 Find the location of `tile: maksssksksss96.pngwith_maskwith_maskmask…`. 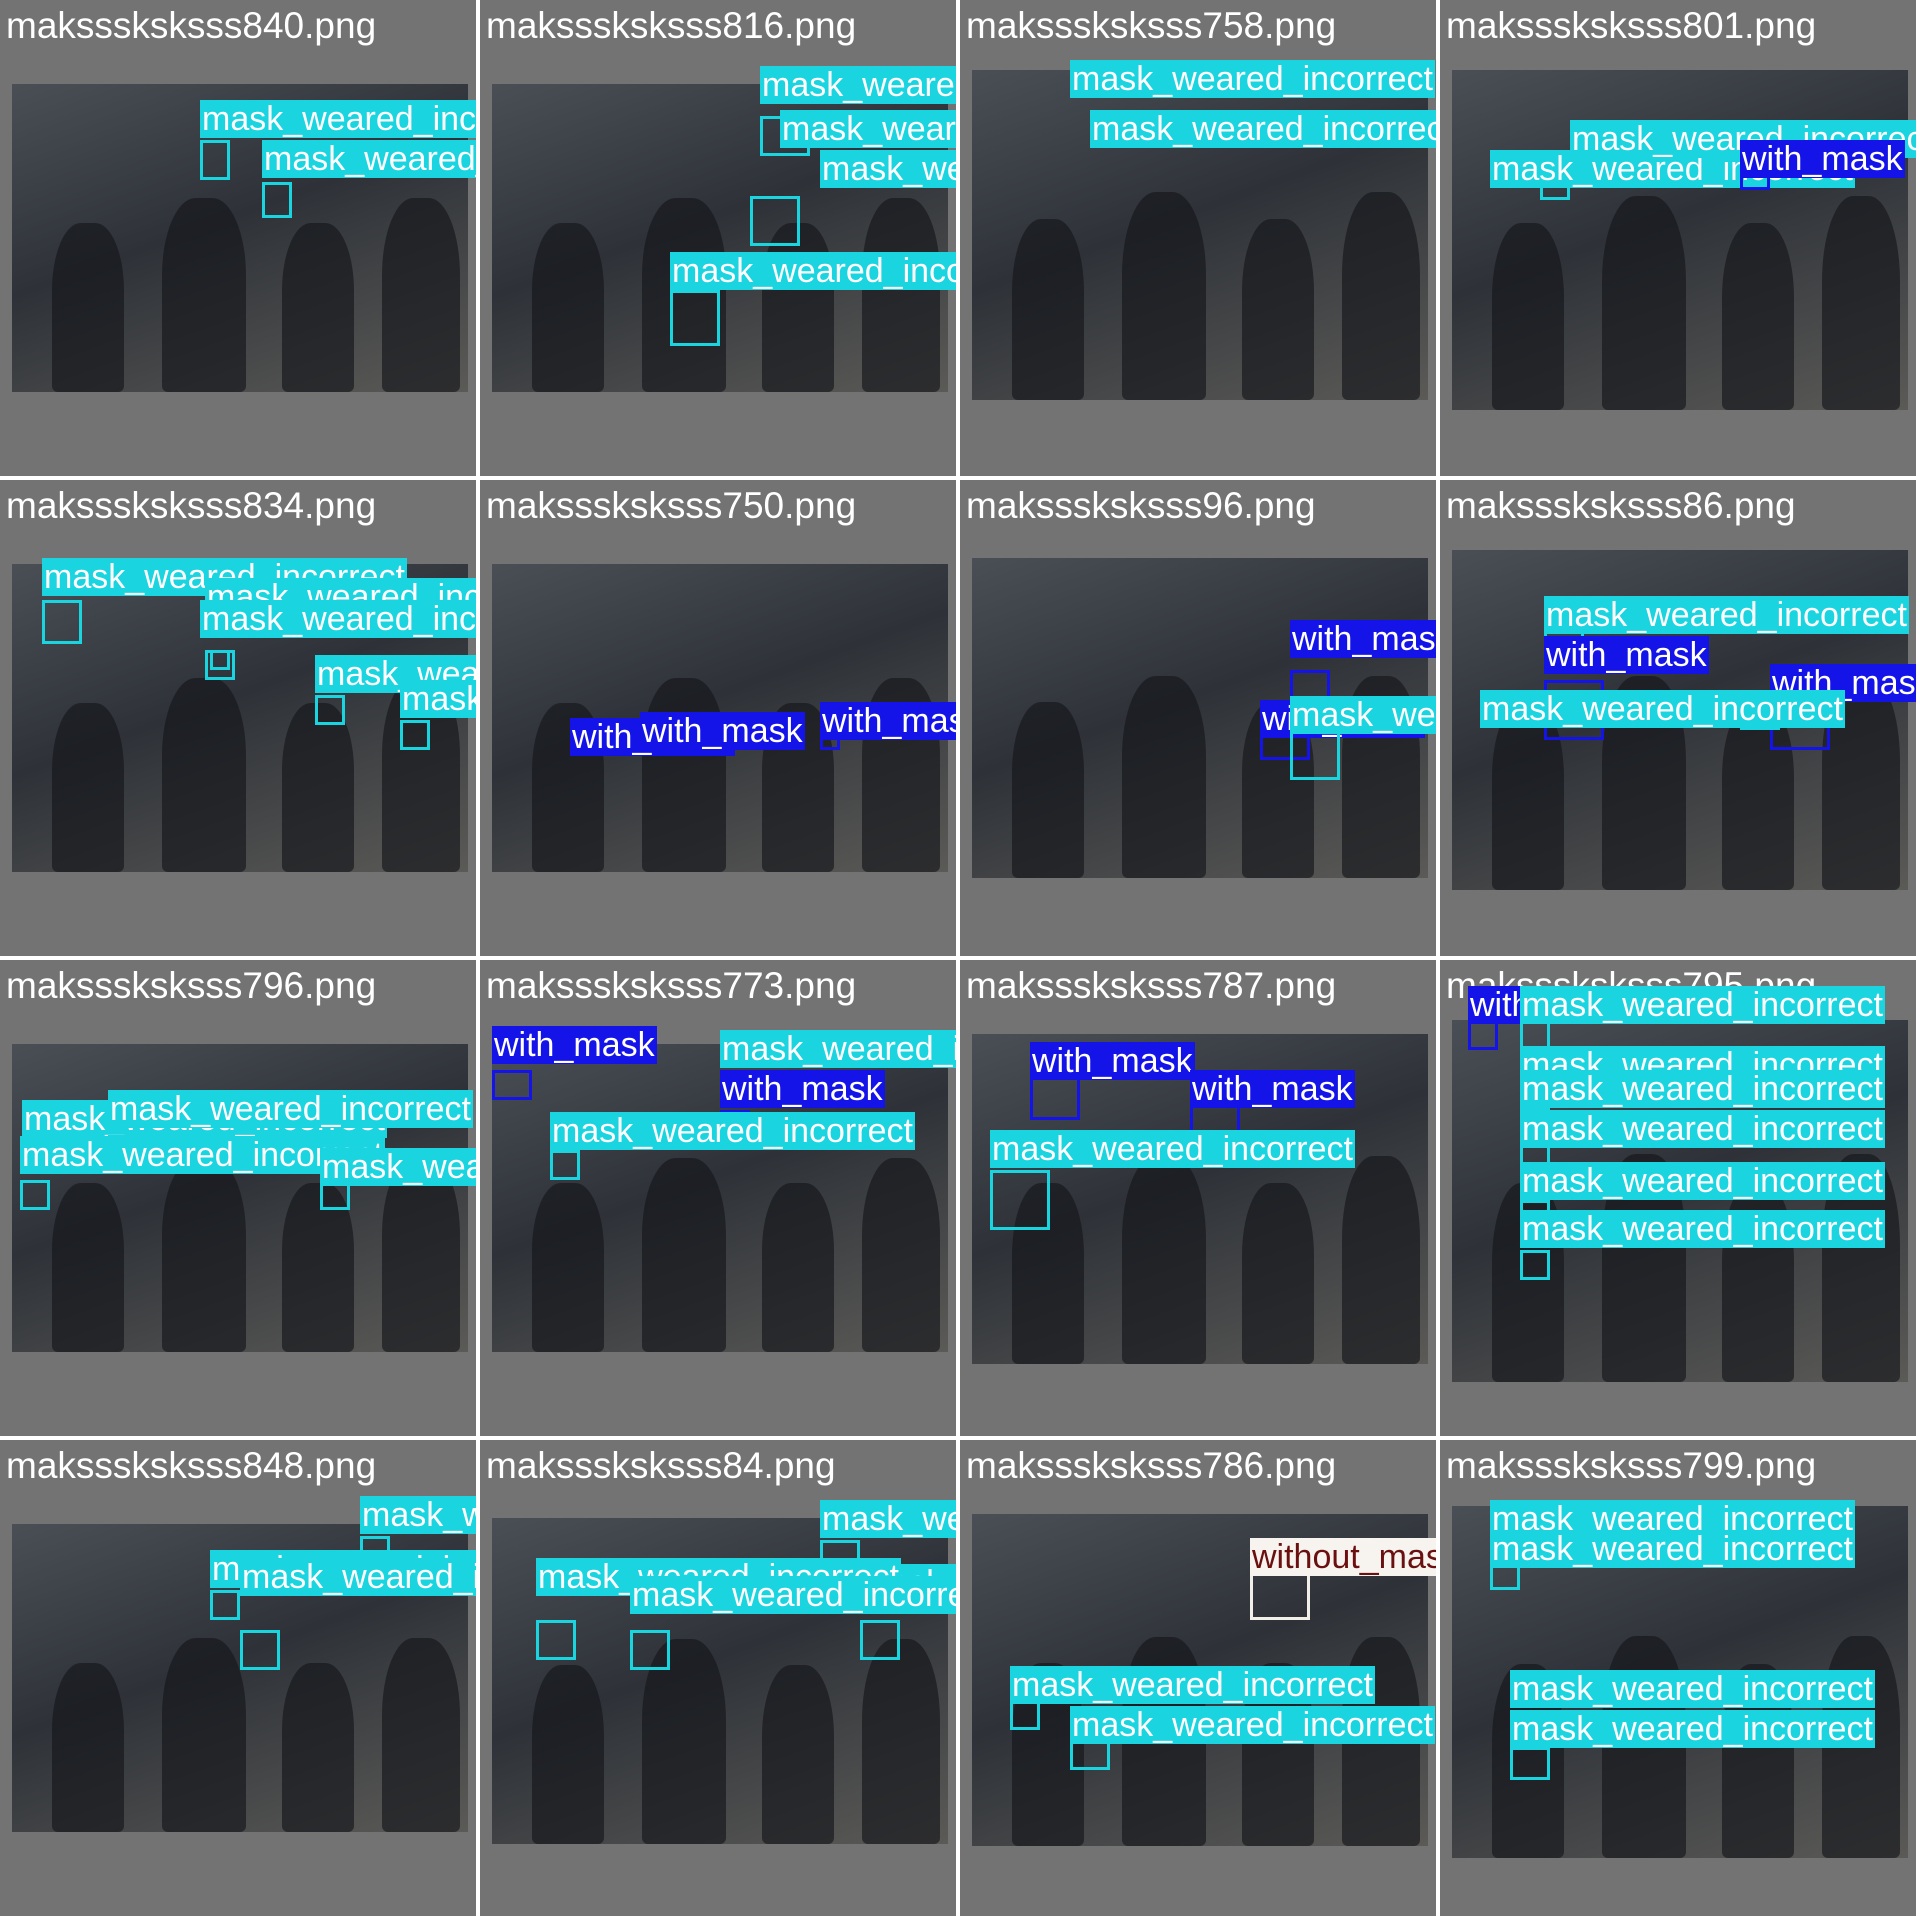

tile: maksssksksss96.pngwith_maskwith_maskmask… is located at coordinates (1198, 718).